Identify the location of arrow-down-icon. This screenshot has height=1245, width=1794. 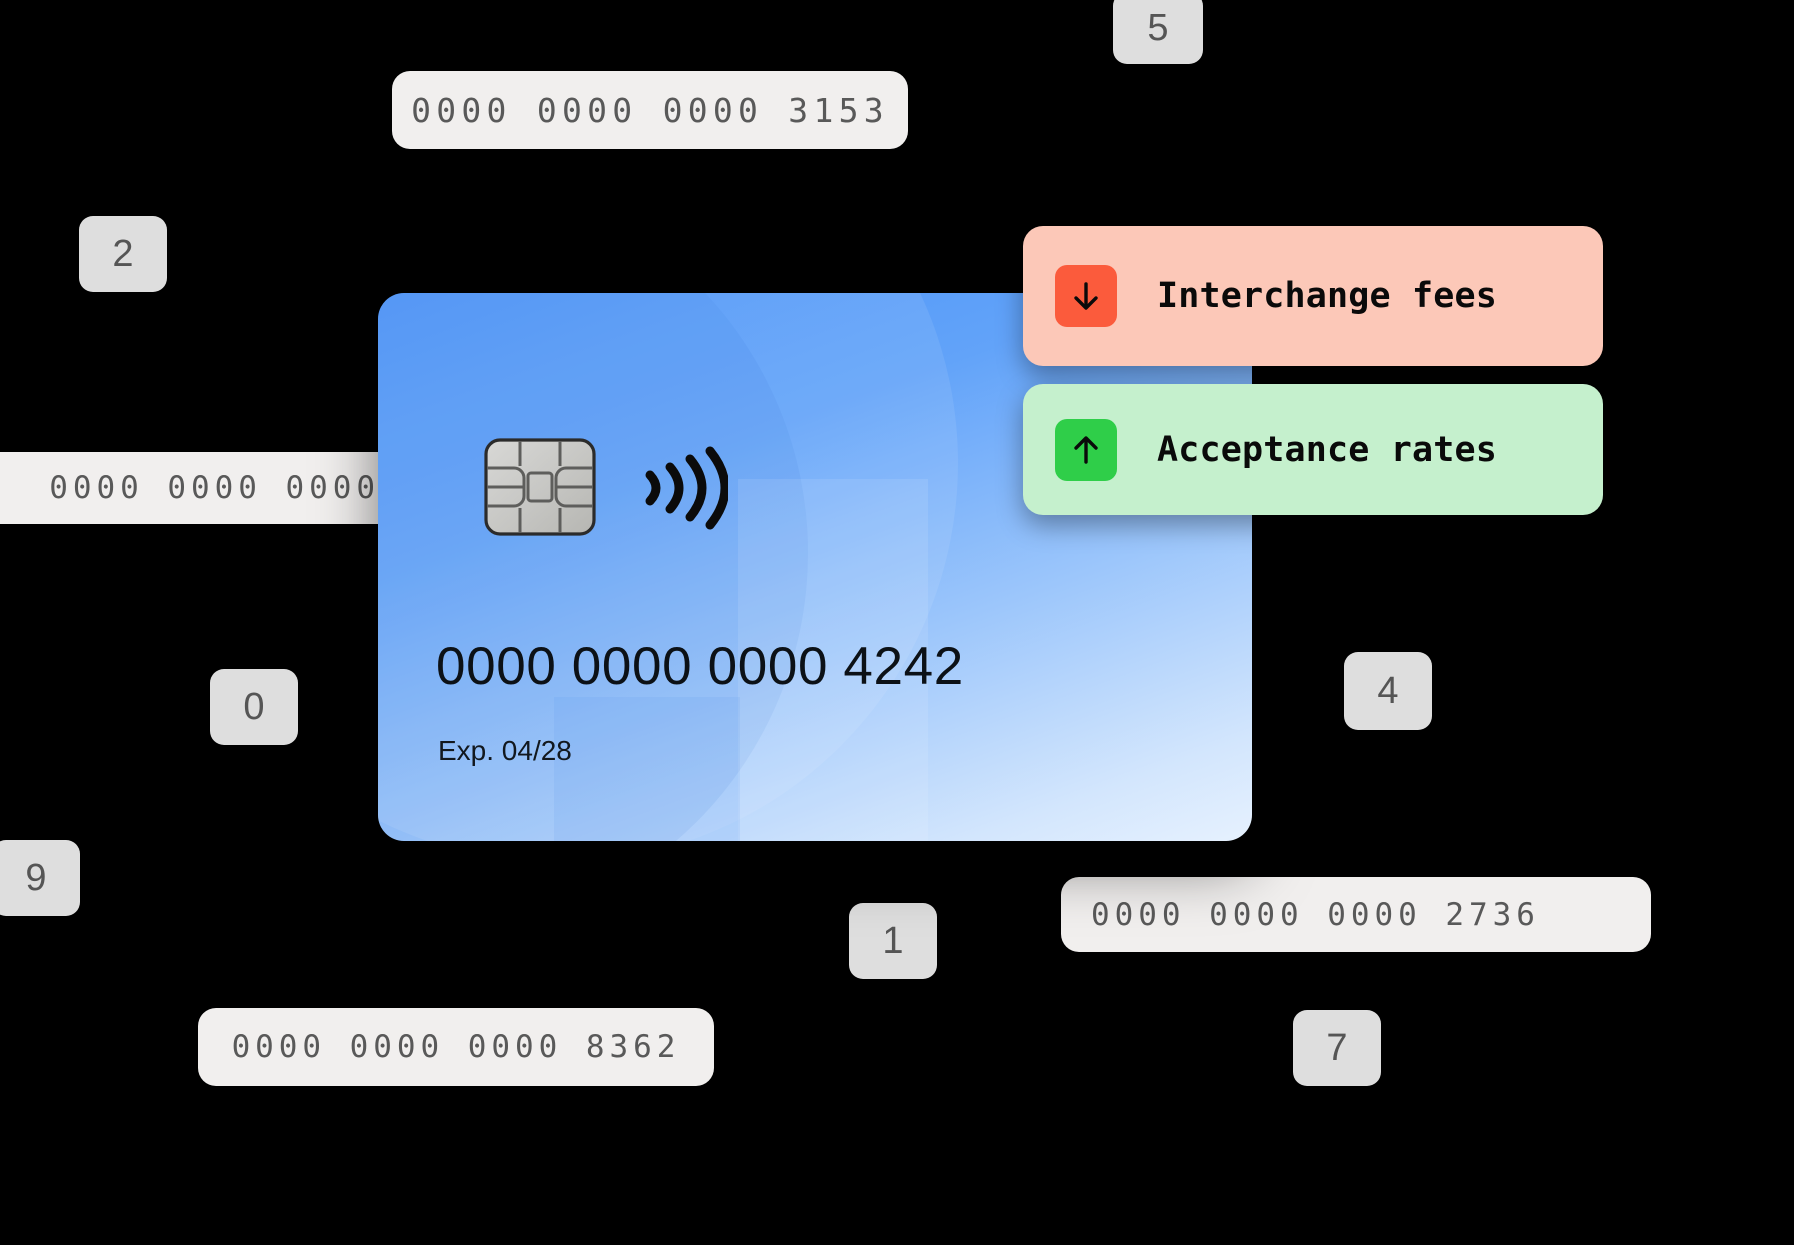
(1086, 296).